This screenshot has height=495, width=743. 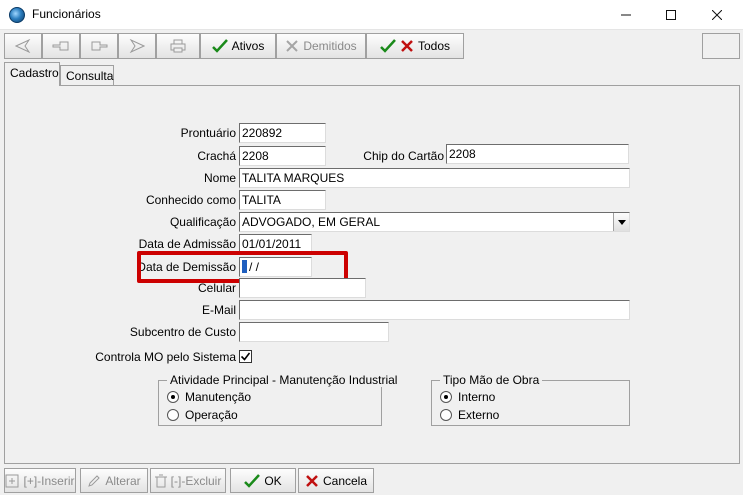 I want to click on nome-field: TALITA MARQUES, so click(x=434, y=178).